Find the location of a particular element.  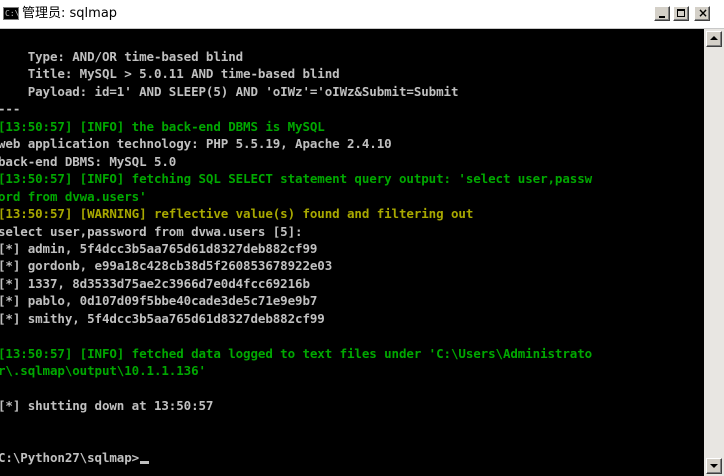

scroll-up-button is located at coordinates (714, 39).